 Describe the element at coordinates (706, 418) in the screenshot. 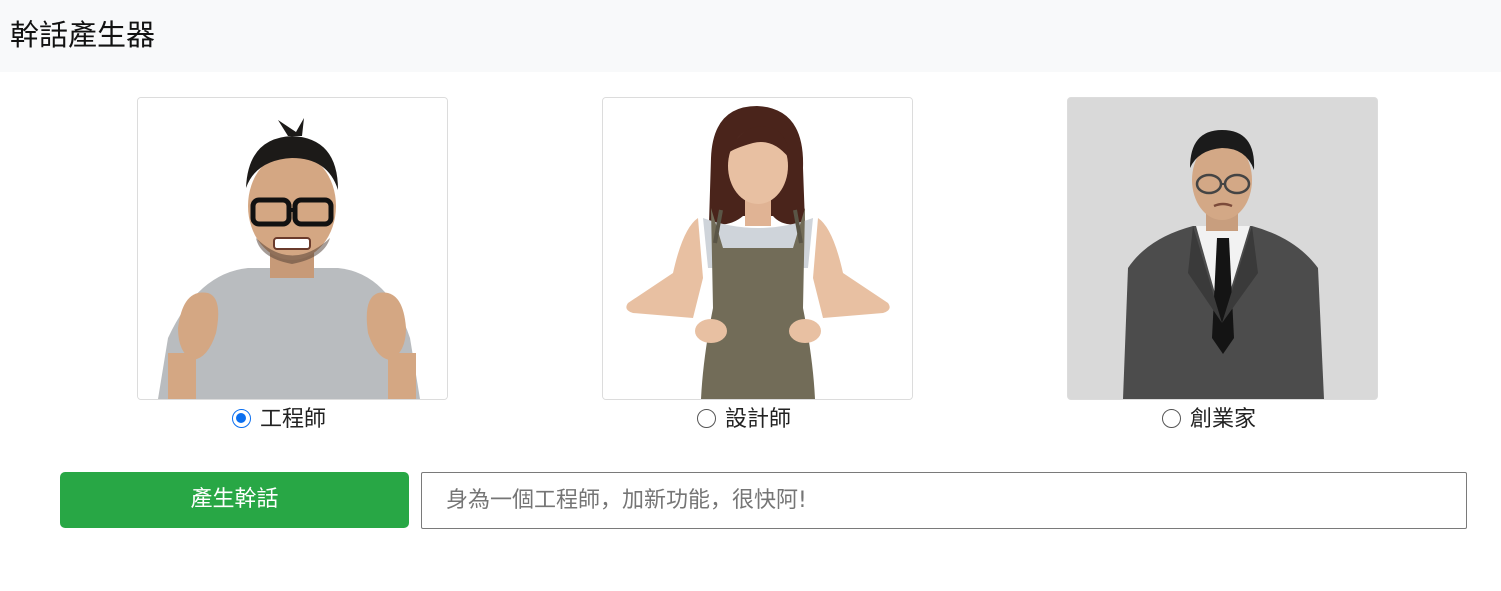

I see `designer-radio` at that location.